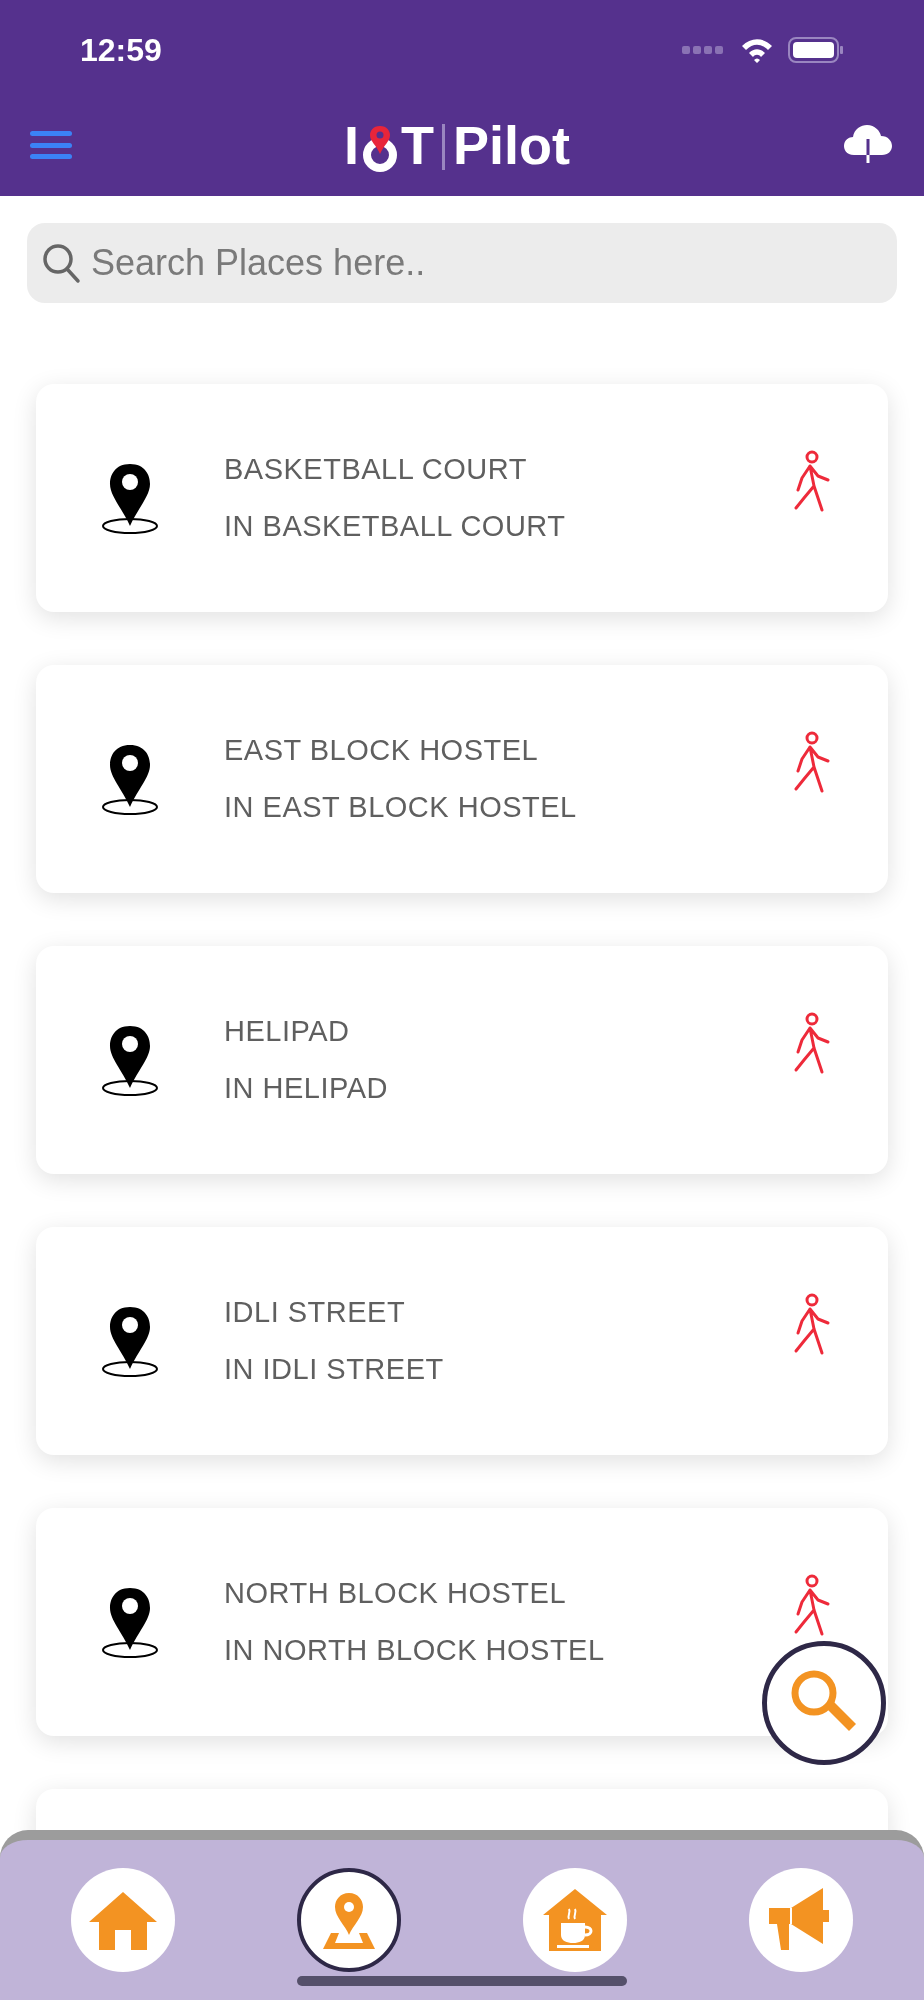 This screenshot has height=2000, width=924. Describe the element at coordinates (462, 779) in the screenshot. I see `place-card: EAST BLOCK HOSTEL IN EAST BLOCK HOSTEL` at that location.